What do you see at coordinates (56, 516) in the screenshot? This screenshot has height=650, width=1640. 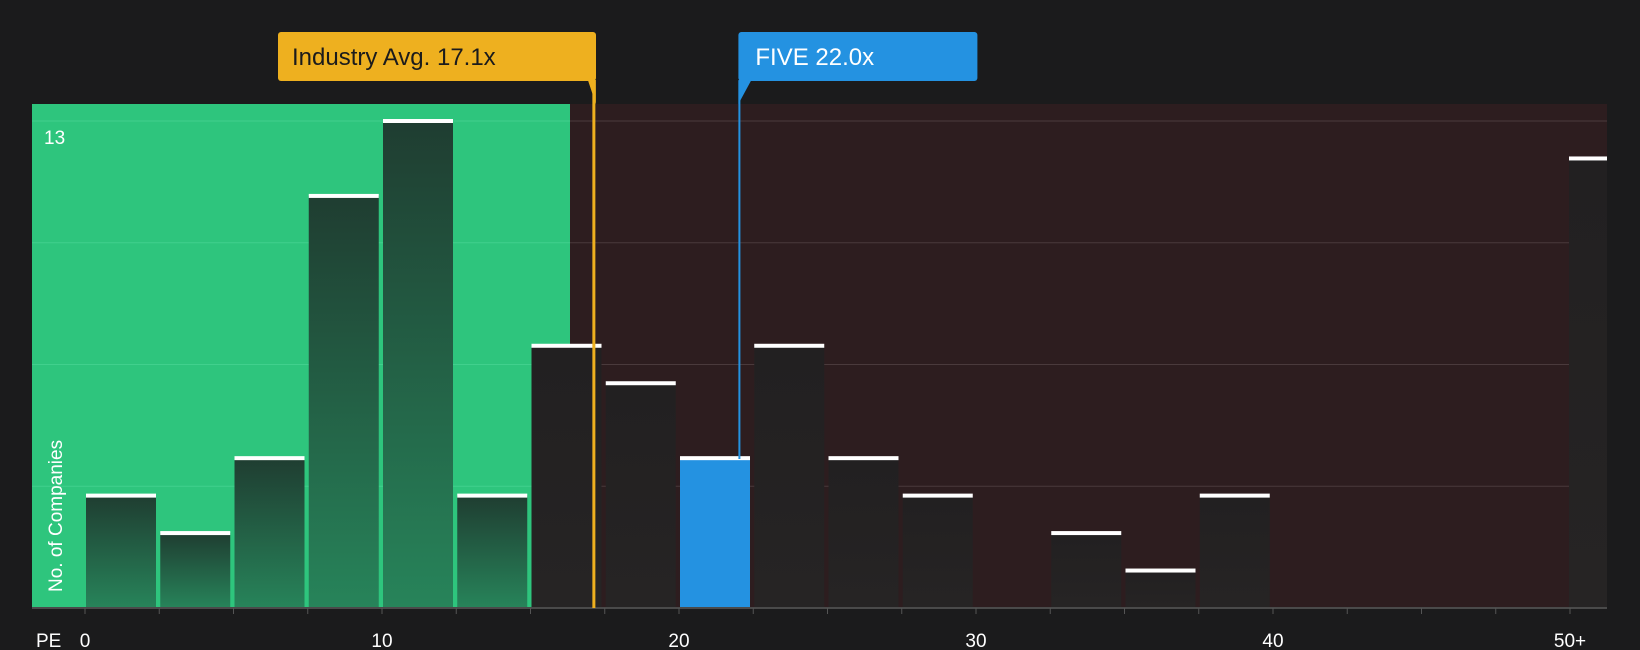 I see `y-axis-label: No. of Companies` at bounding box center [56, 516].